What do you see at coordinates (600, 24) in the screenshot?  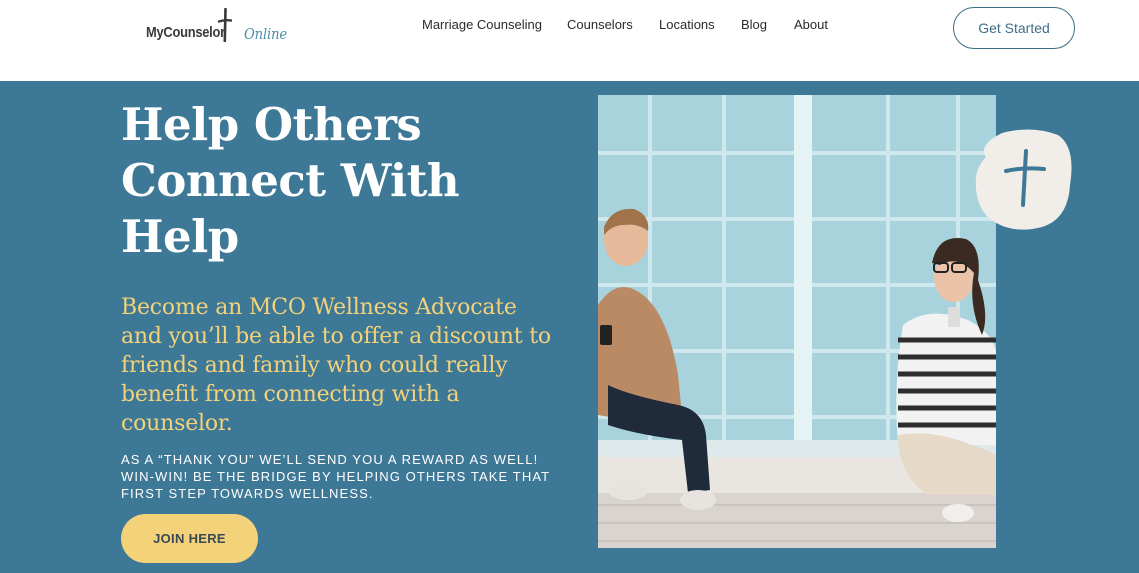 I see `nav-counselors: Counselors` at bounding box center [600, 24].